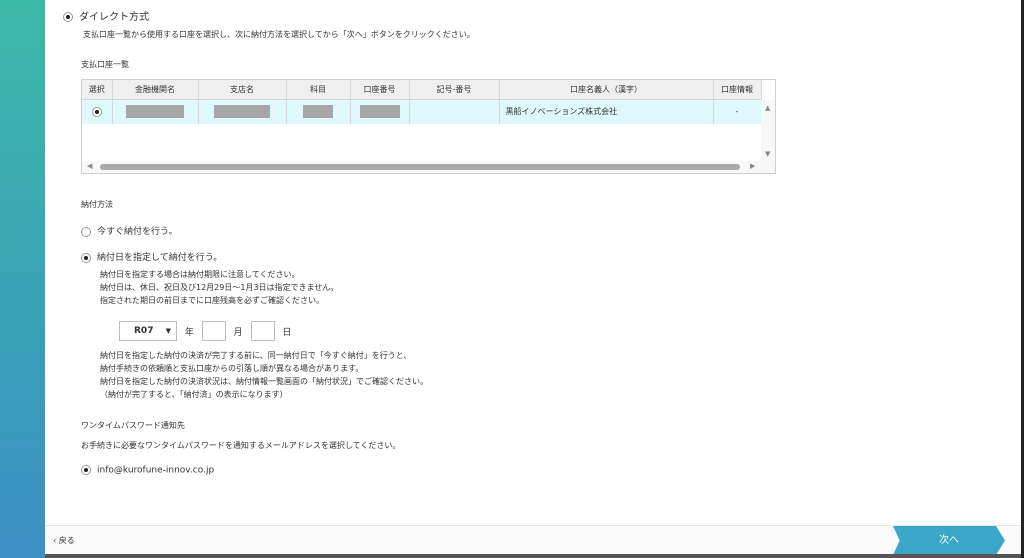  Describe the element at coordinates (533, 540) in the screenshot. I see `footer-bar: ‹ 戻る 次へ` at that location.